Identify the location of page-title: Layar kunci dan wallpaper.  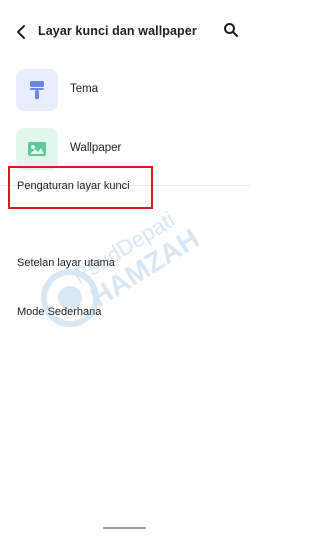
(117, 31).